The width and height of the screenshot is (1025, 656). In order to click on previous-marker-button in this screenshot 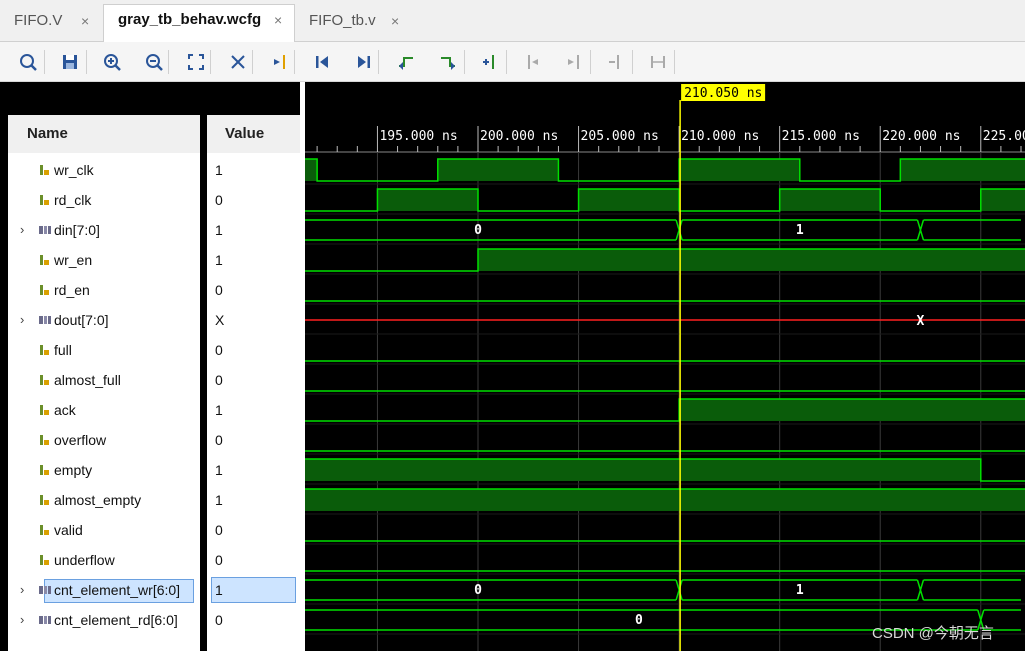, I will do `click(532, 62)`.